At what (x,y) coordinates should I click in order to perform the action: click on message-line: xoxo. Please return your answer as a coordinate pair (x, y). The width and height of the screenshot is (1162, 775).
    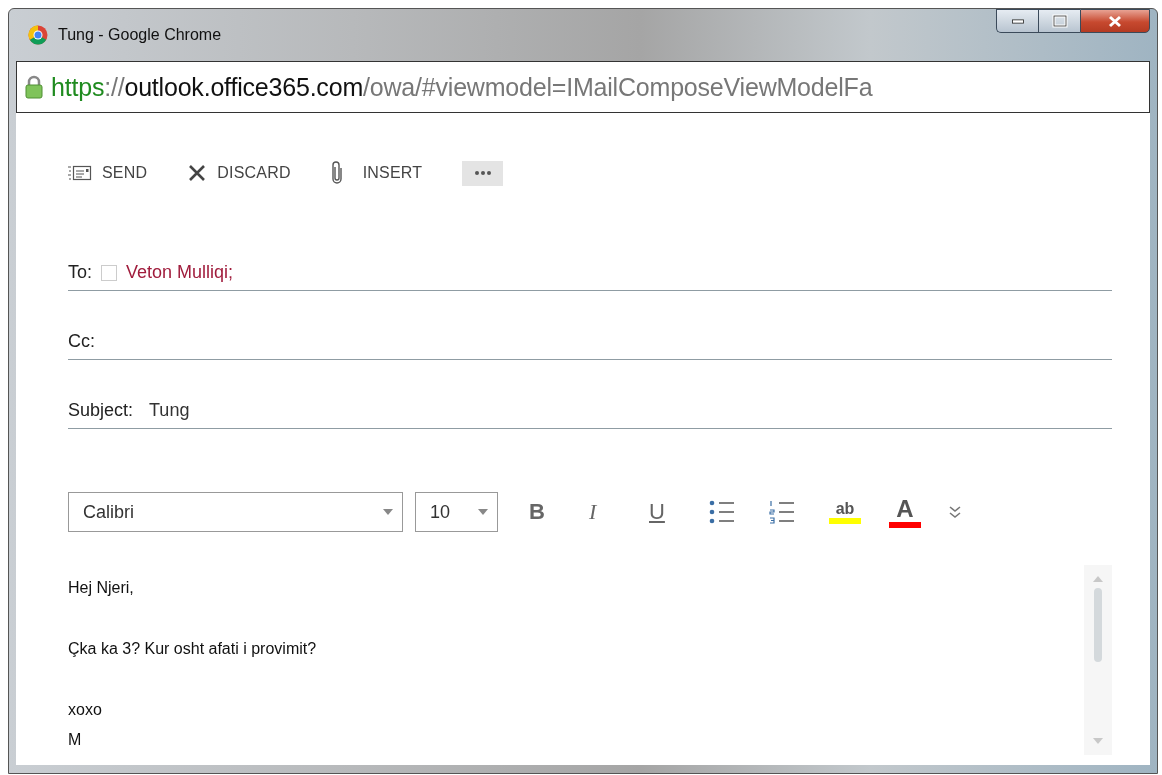
    Looking at the image, I should click on (85, 710).